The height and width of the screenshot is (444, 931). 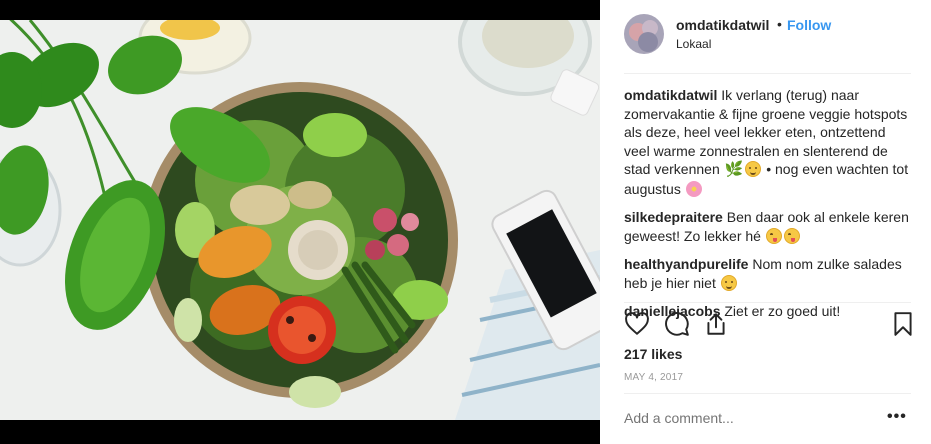 What do you see at coordinates (678, 325) in the screenshot?
I see `comment-icon` at bounding box center [678, 325].